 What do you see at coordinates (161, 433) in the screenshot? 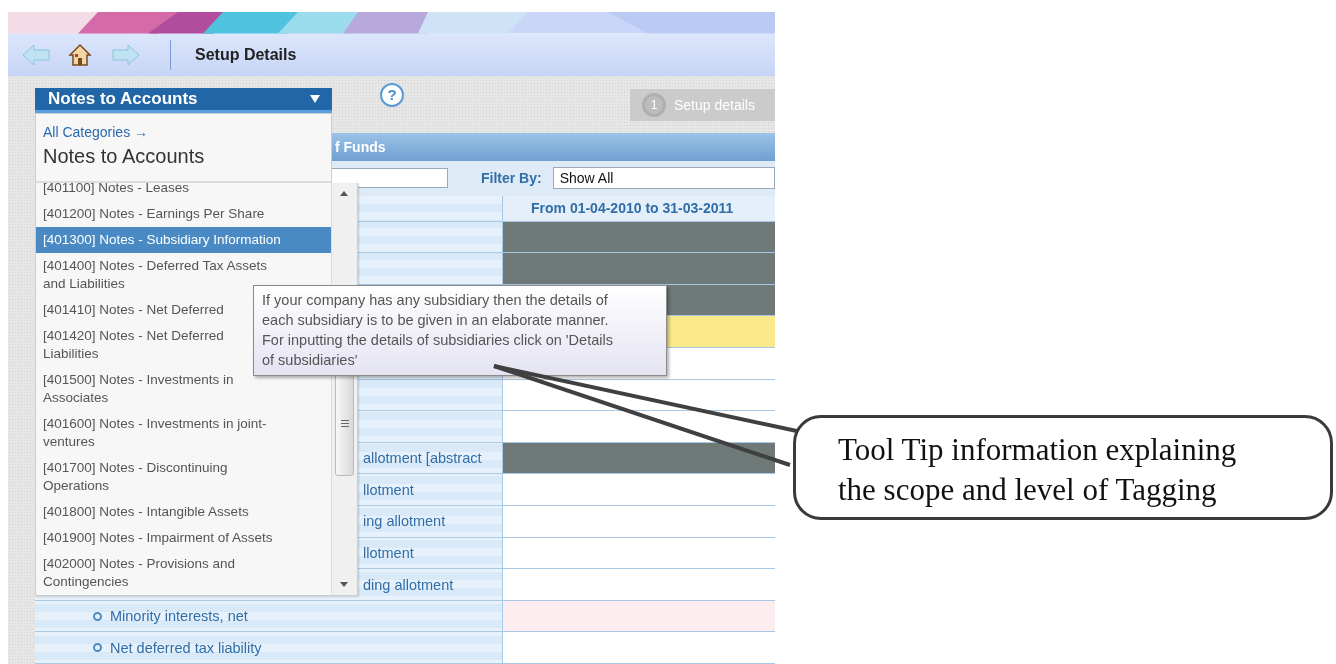
I see `category-item: [401600] Notes - Investments in joint-ventures` at bounding box center [161, 433].